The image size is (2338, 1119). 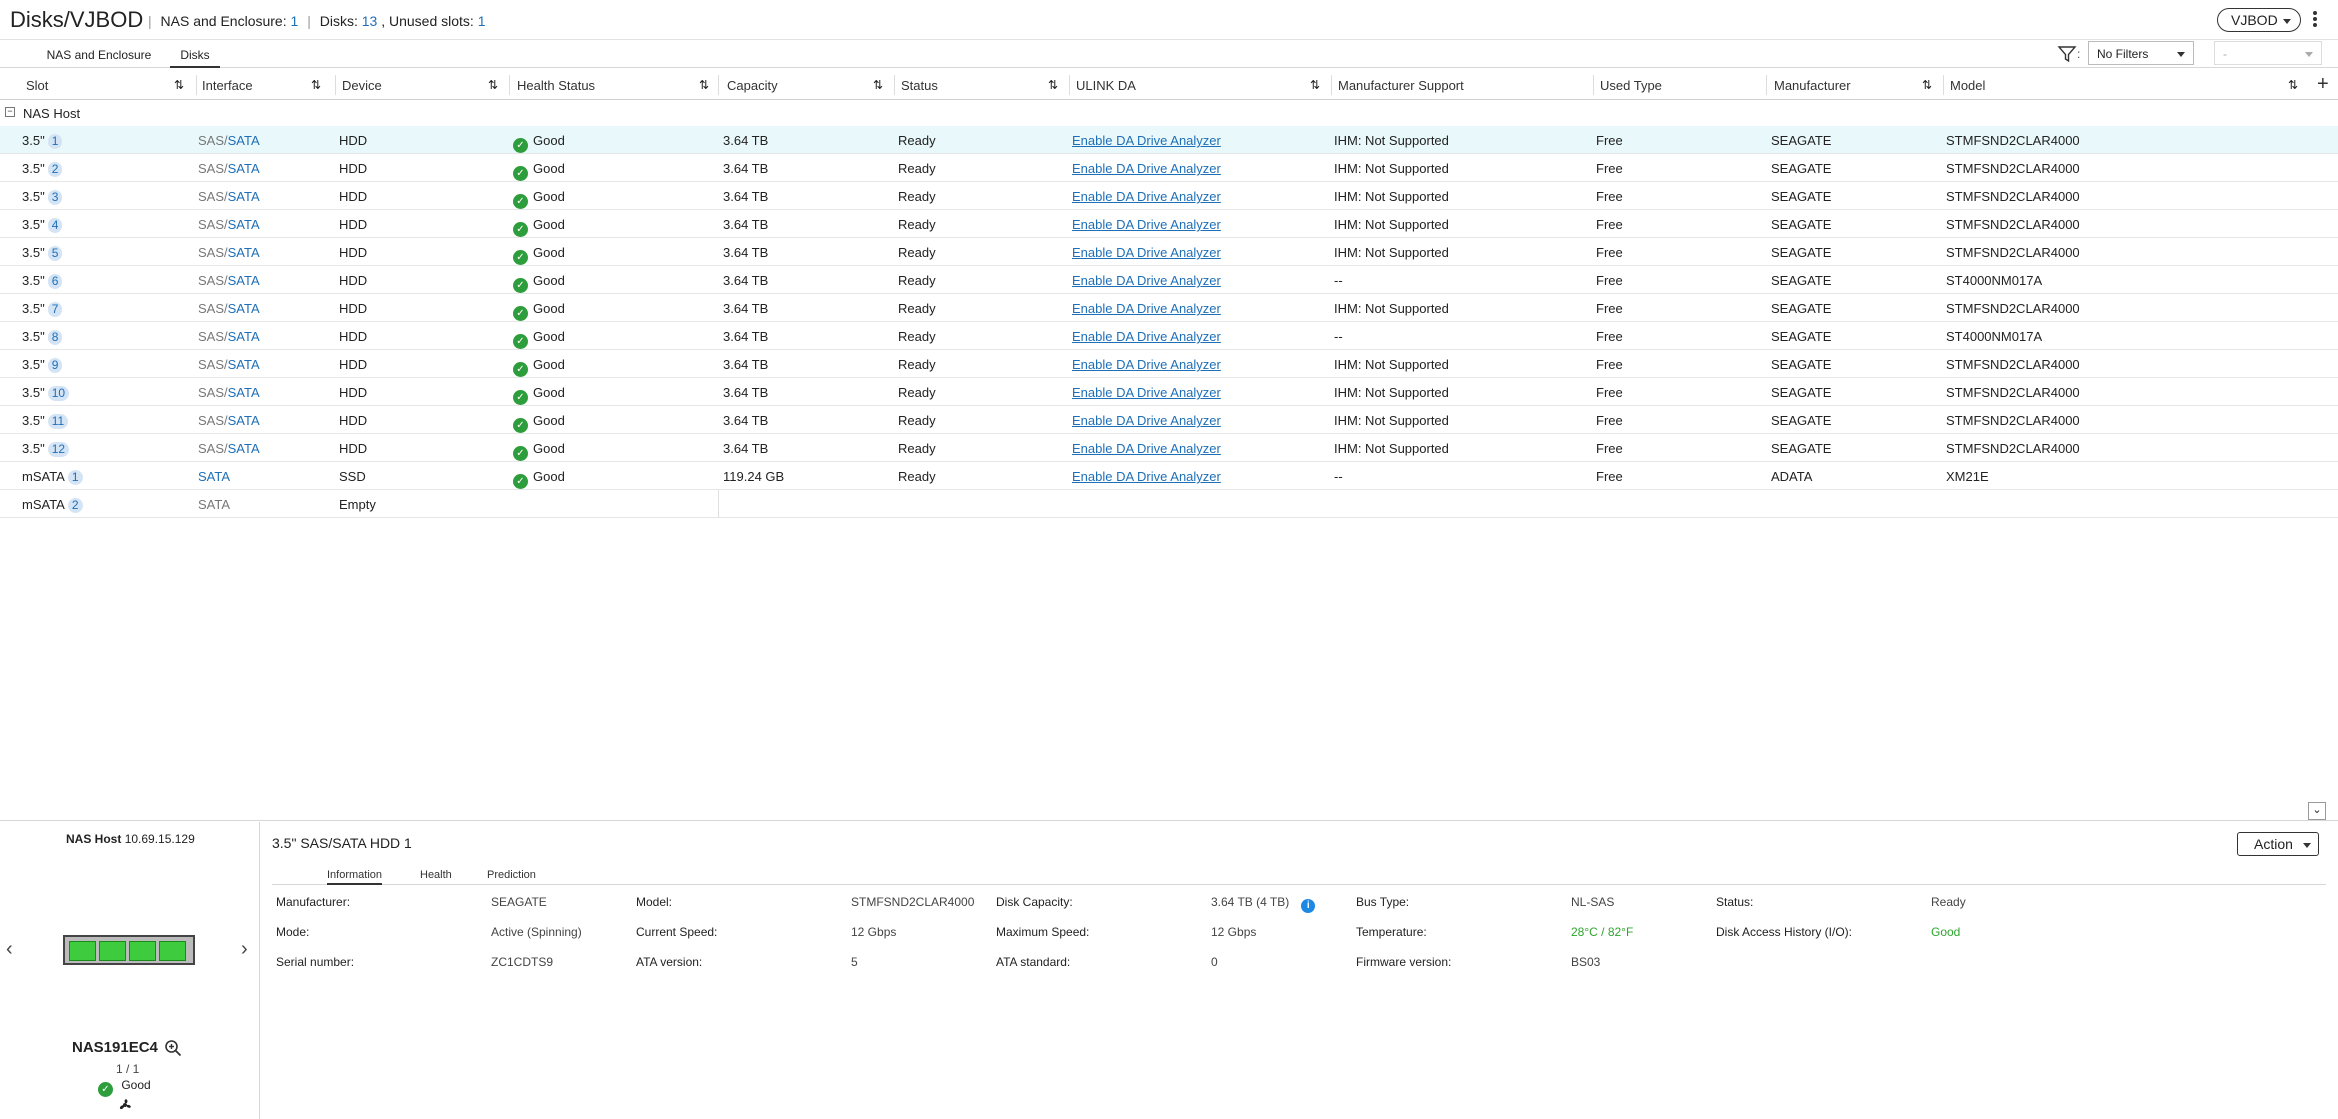 I want to click on chevron-right-icon: ›, so click(x=244, y=949).